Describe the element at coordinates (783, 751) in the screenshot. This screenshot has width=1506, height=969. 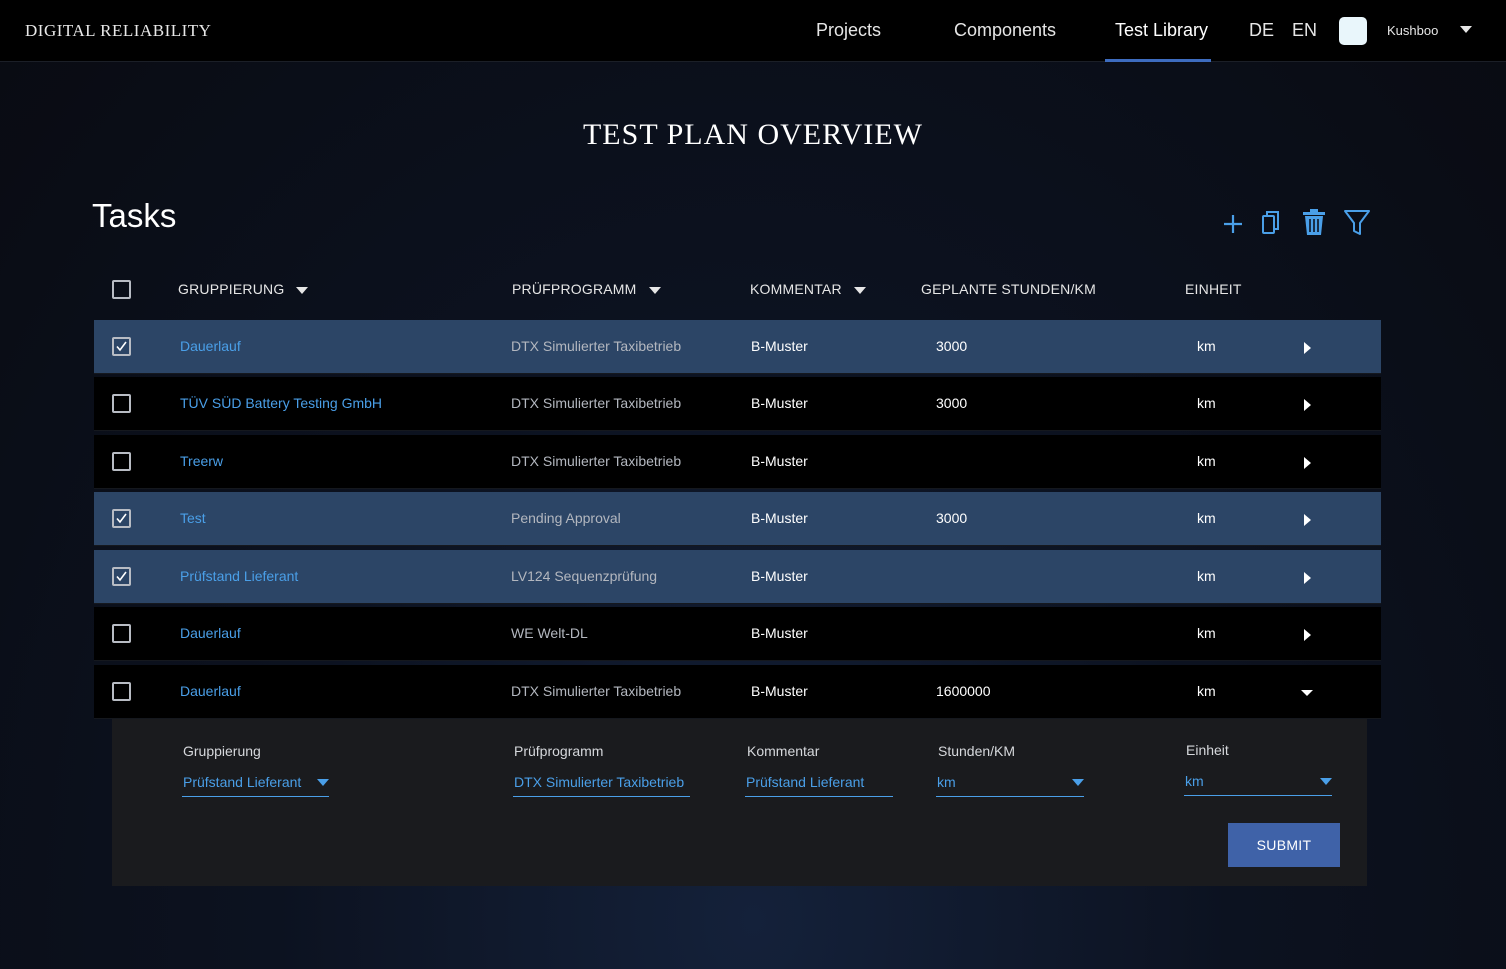
I see `comment-field-label: Kommentar` at that location.